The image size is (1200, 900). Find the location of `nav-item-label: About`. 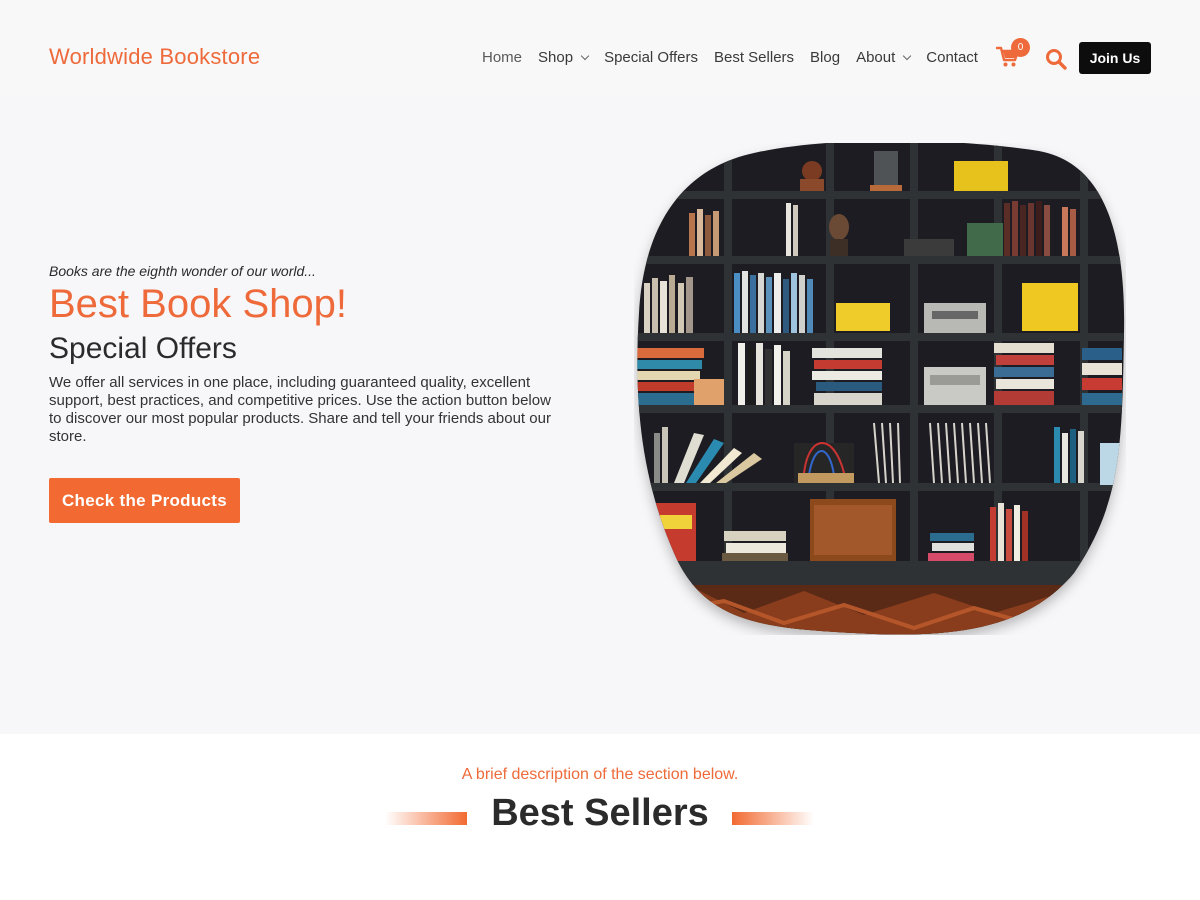

nav-item-label: About is located at coordinates (876, 57).